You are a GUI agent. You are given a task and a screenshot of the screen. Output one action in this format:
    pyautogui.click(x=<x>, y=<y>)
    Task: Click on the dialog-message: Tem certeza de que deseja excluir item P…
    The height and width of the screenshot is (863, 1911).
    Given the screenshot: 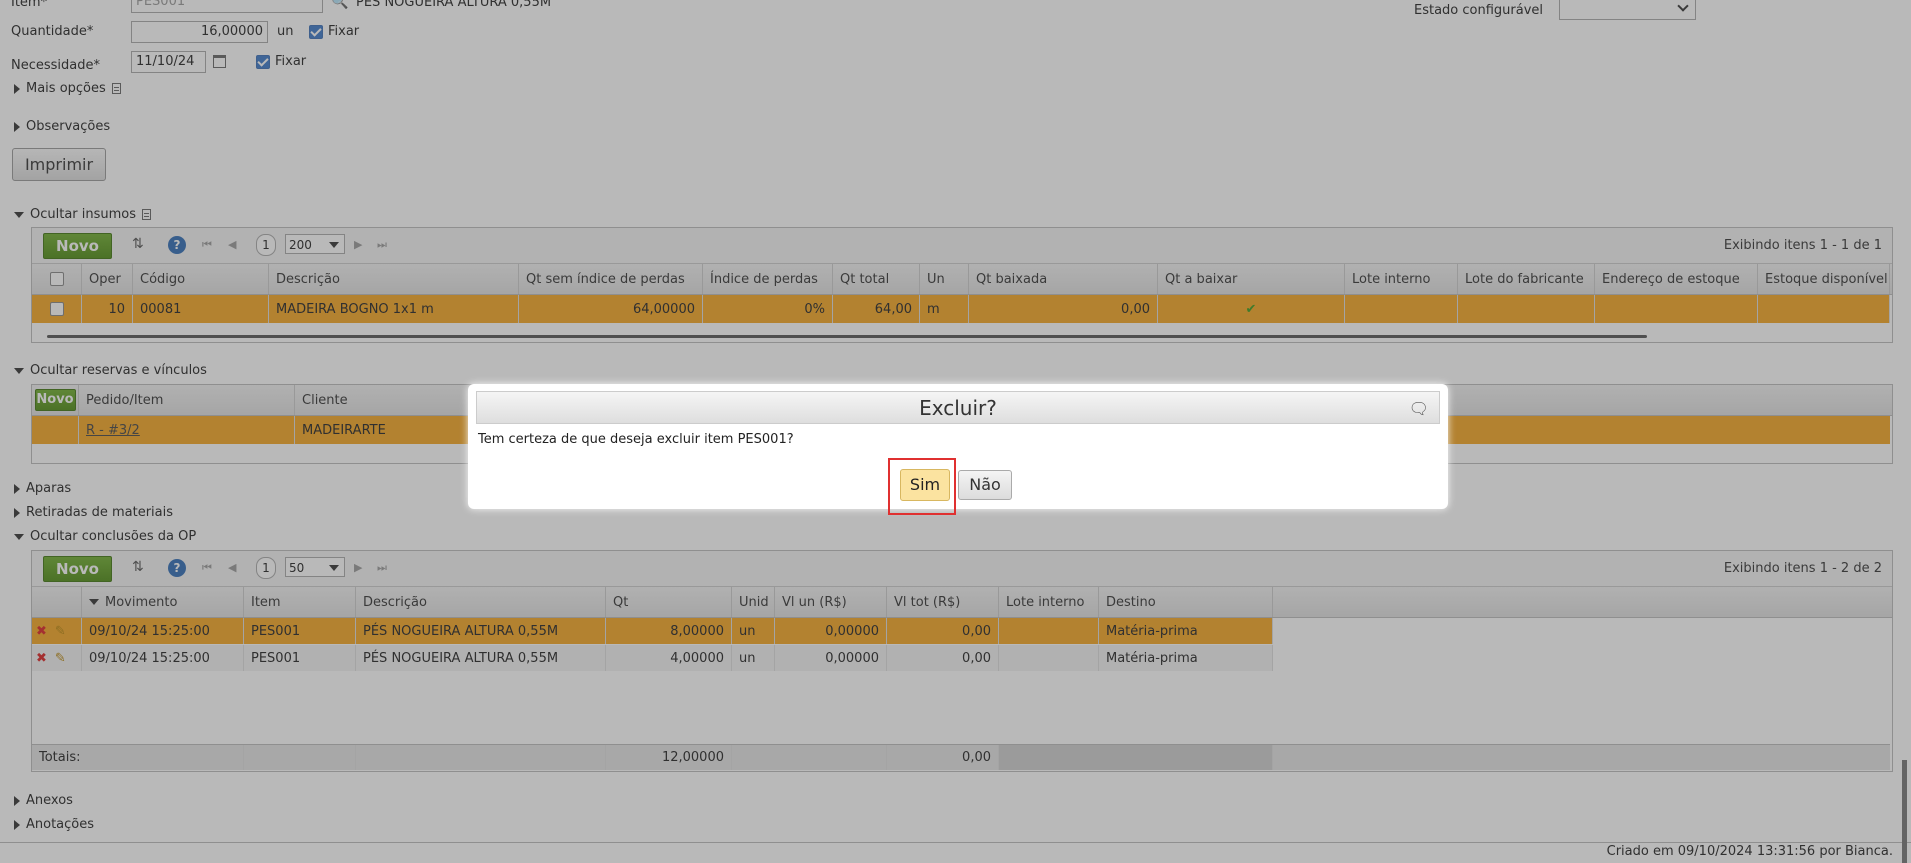 What is the action you would take?
    pyautogui.click(x=636, y=439)
    